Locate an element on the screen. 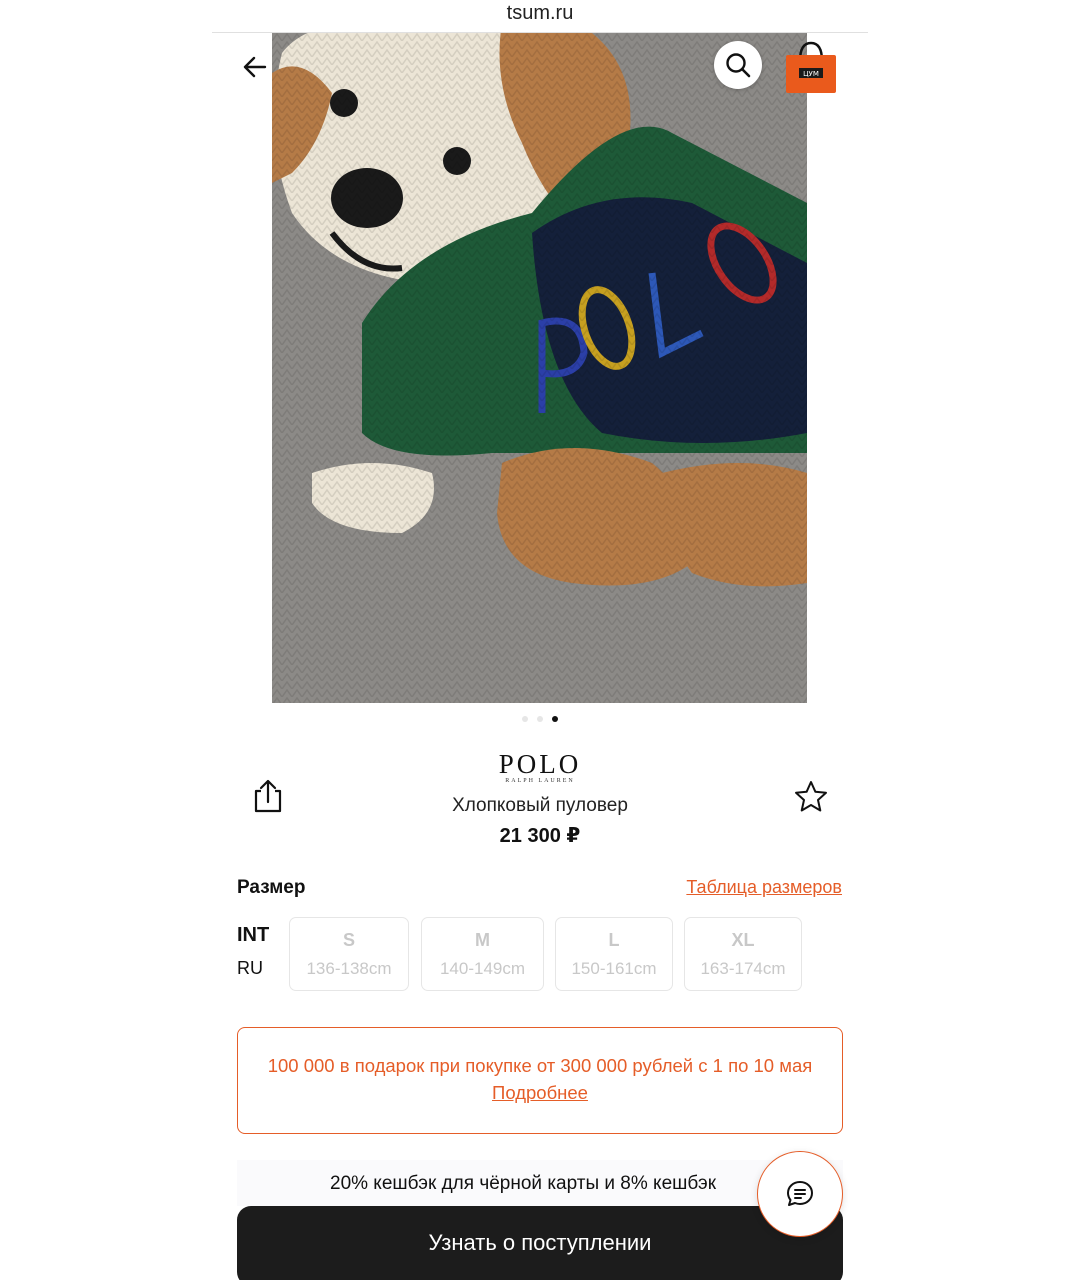 This screenshot has height=1280, width=1080. back-button is located at coordinates (255, 67).